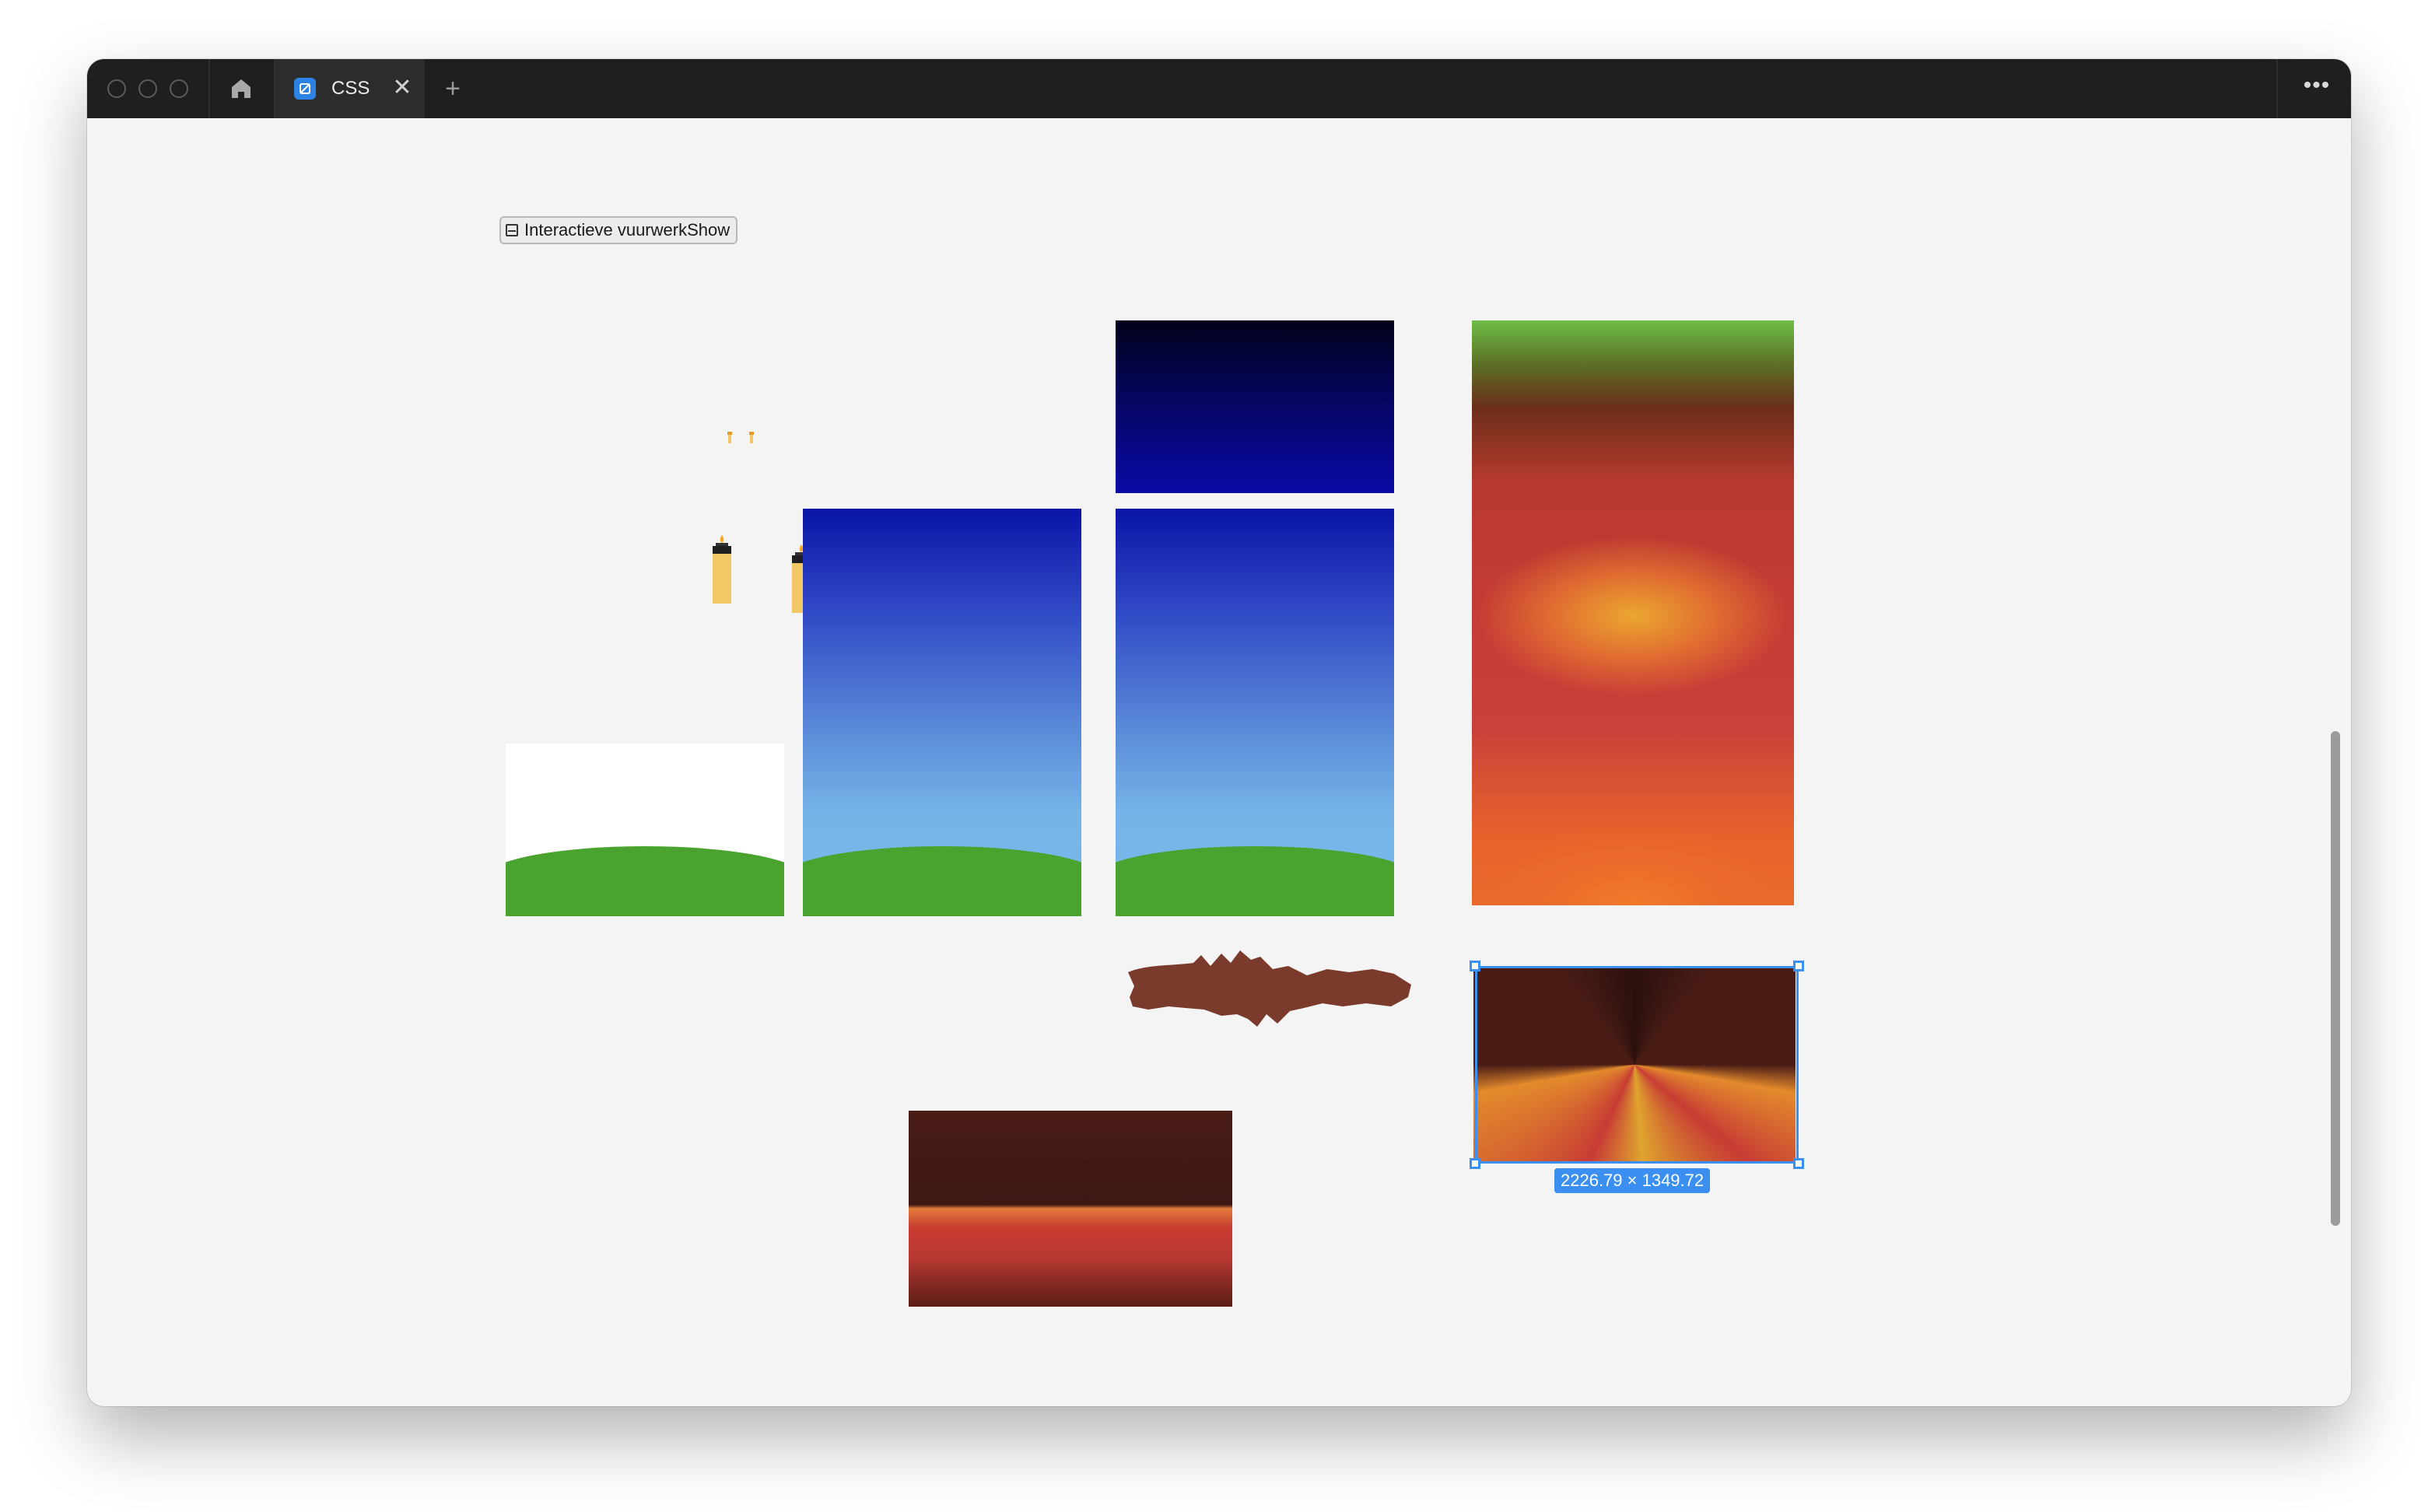 The height and width of the screenshot is (1512, 2421). Describe the element at coordinates (147, 88) in the screenshot. I see `window-minimize-control` at that location.